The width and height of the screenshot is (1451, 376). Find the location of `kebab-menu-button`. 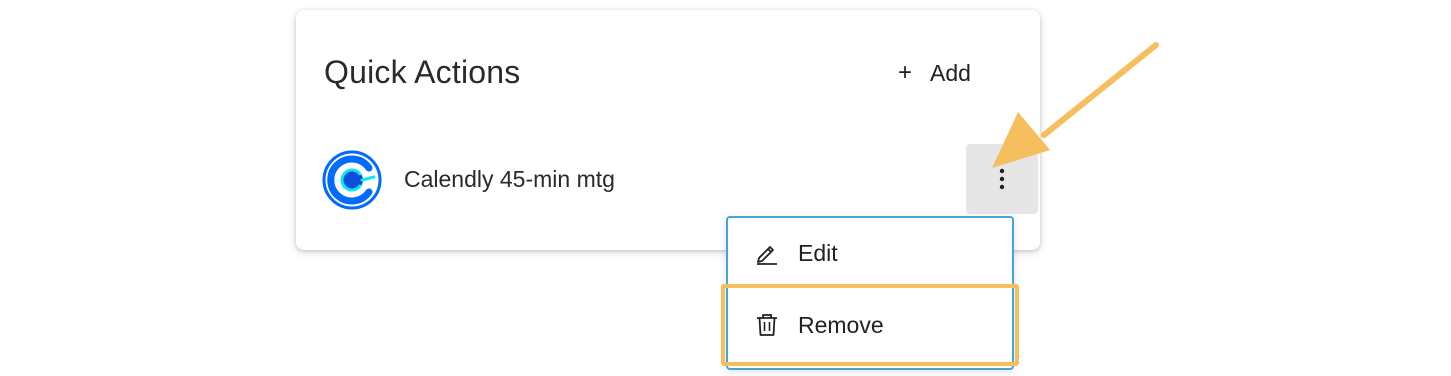

kebab-menu-button is located at coordinates (1002, 179).